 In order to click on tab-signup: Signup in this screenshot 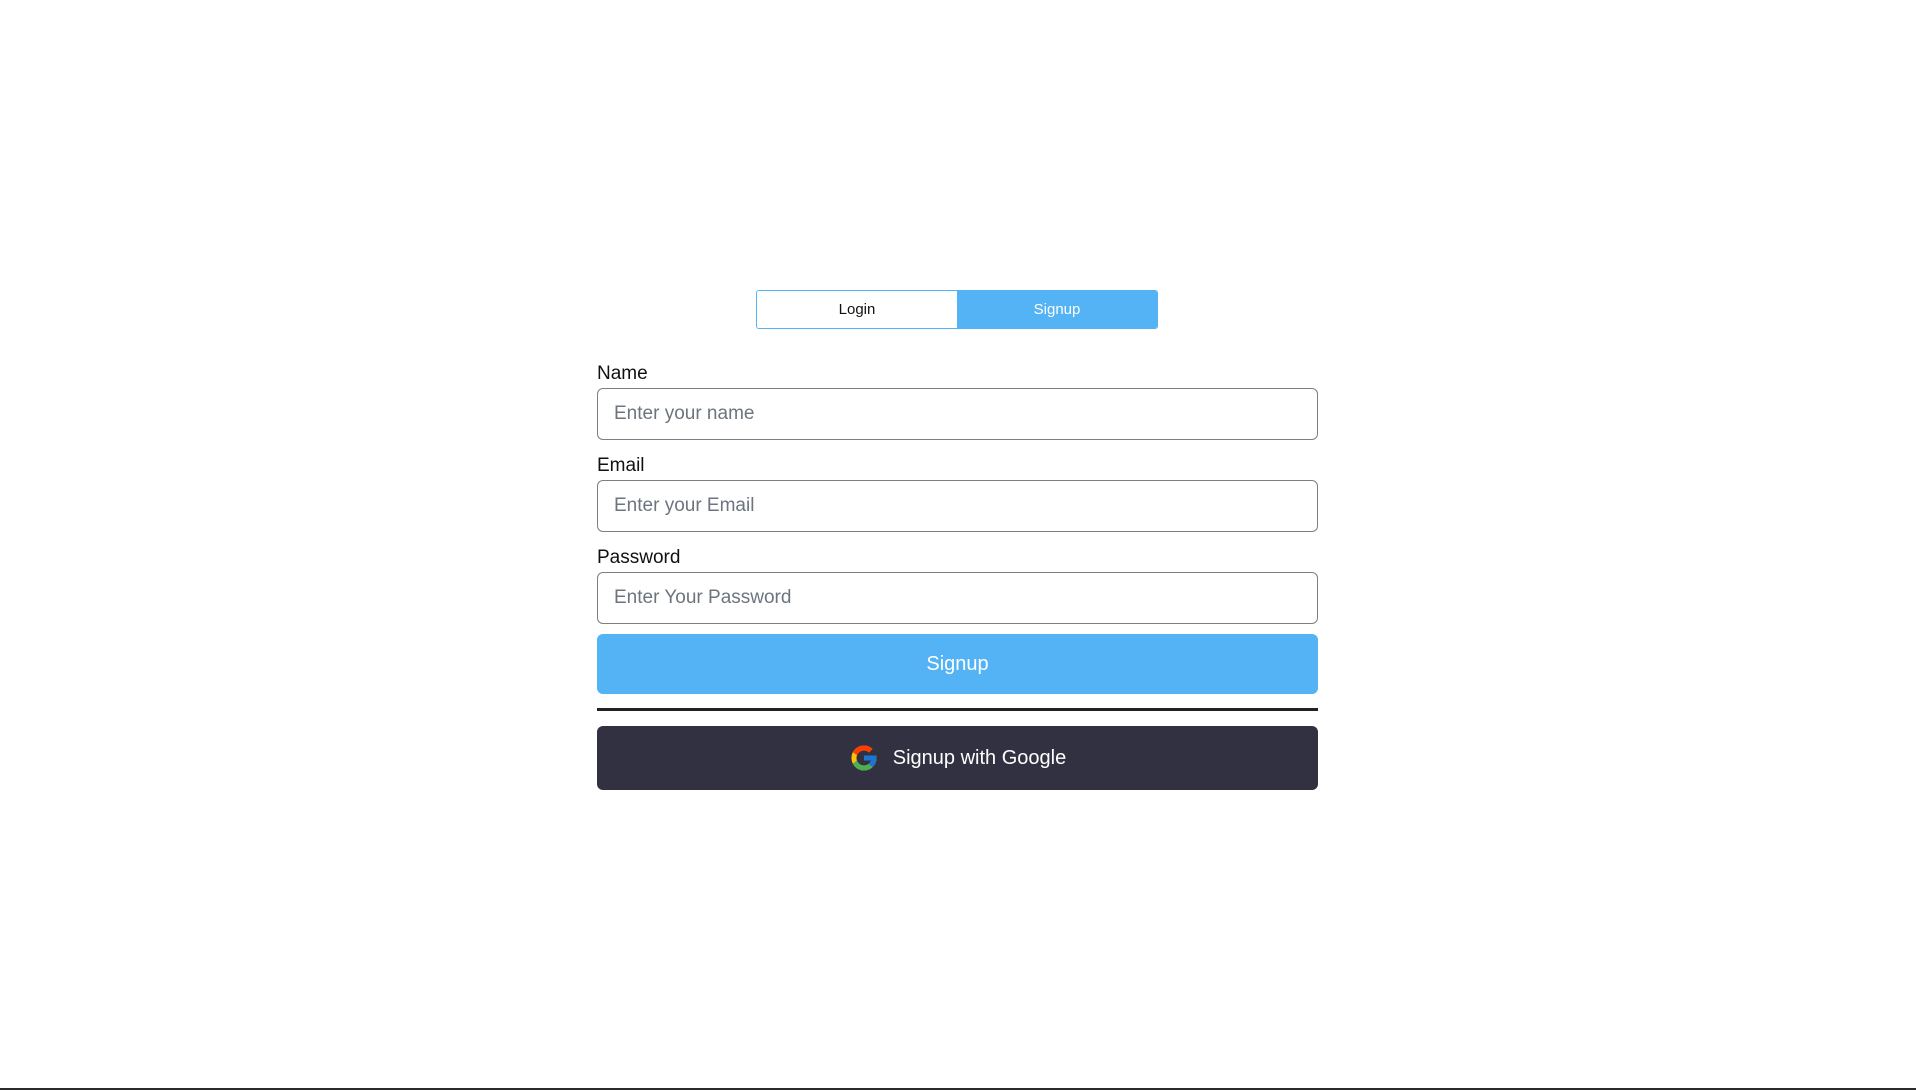, I will do `click(1057, 309)`.